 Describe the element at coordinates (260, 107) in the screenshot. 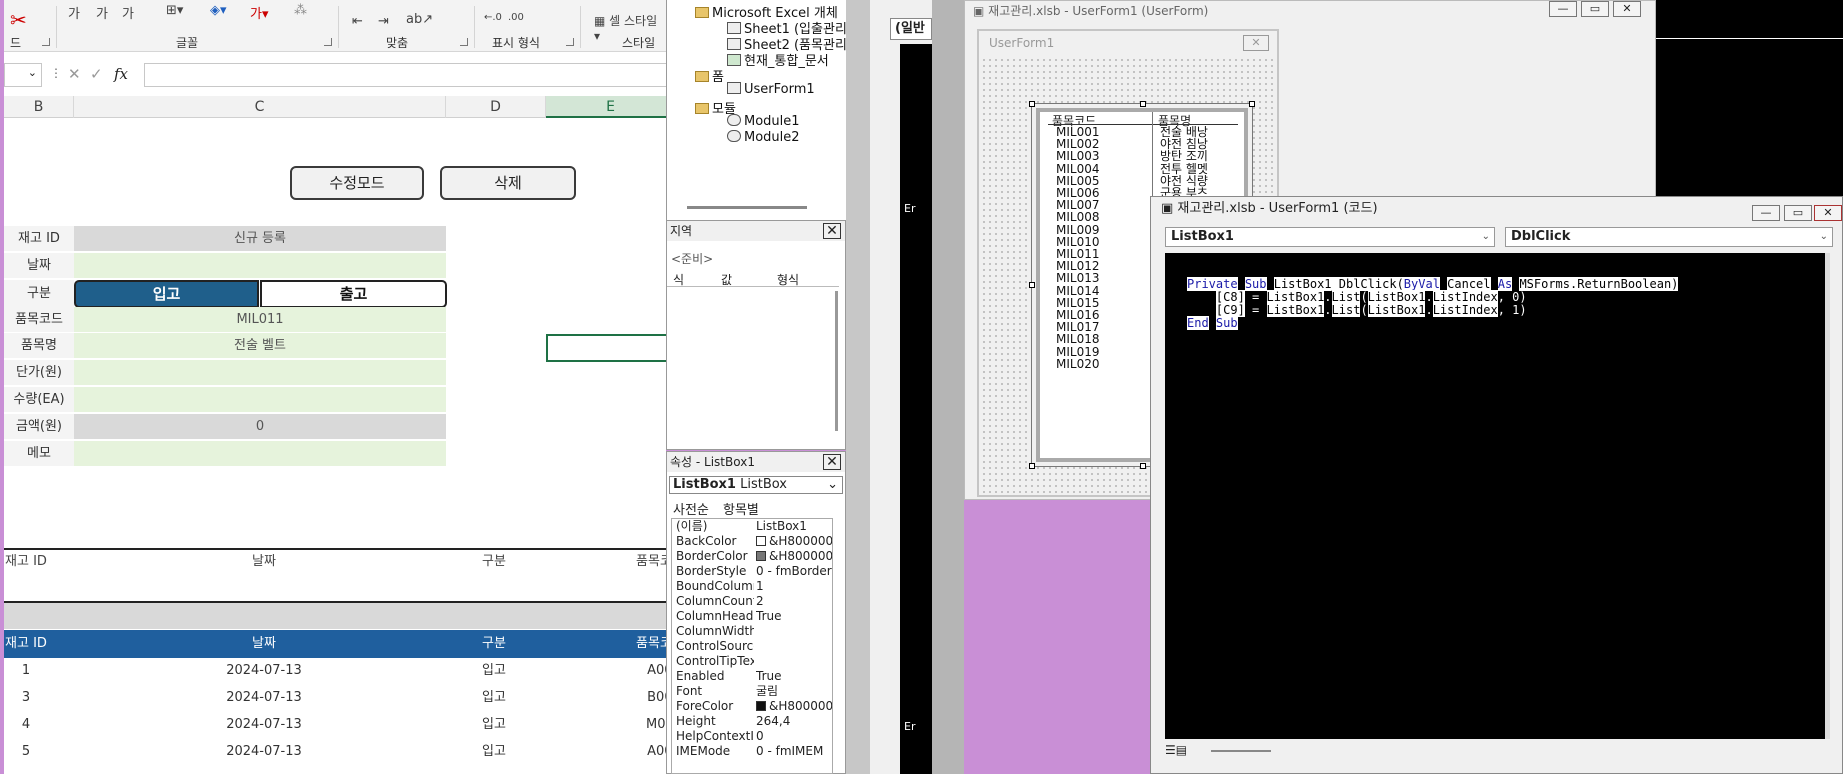

I see `column-header-c: C` at that location.